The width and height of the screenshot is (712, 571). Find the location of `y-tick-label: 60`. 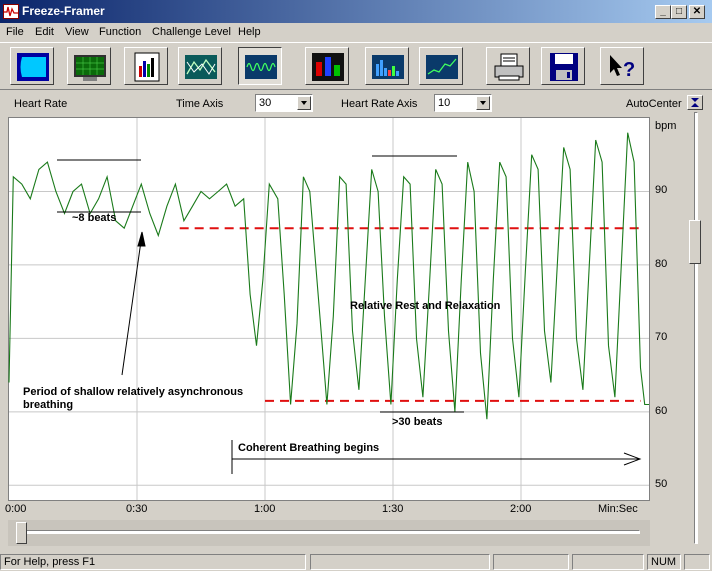

y-tick-label: 60 is located at coordinates (661, 410).